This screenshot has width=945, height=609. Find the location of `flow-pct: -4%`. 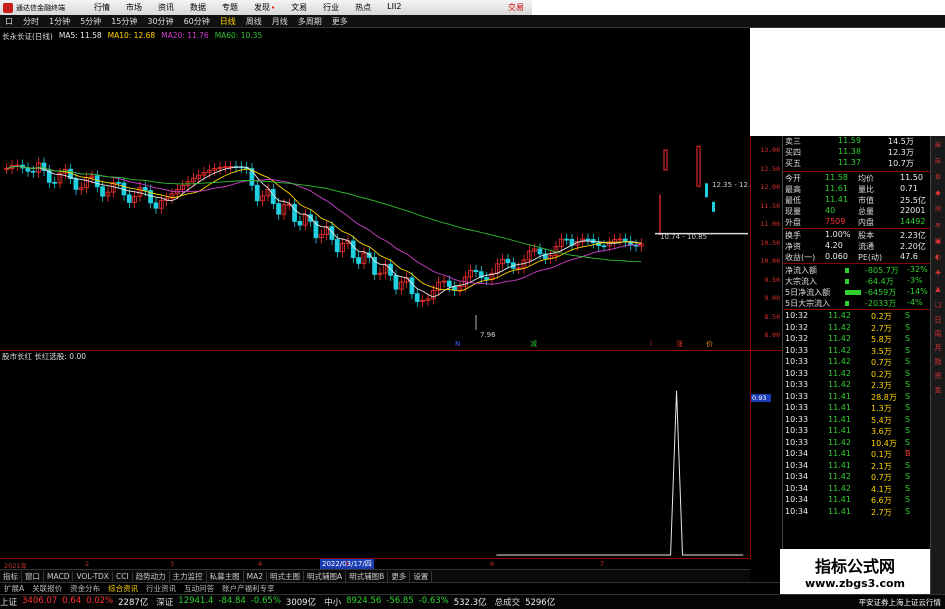

flow-pct: -4% is located at coordinates (915, 302).